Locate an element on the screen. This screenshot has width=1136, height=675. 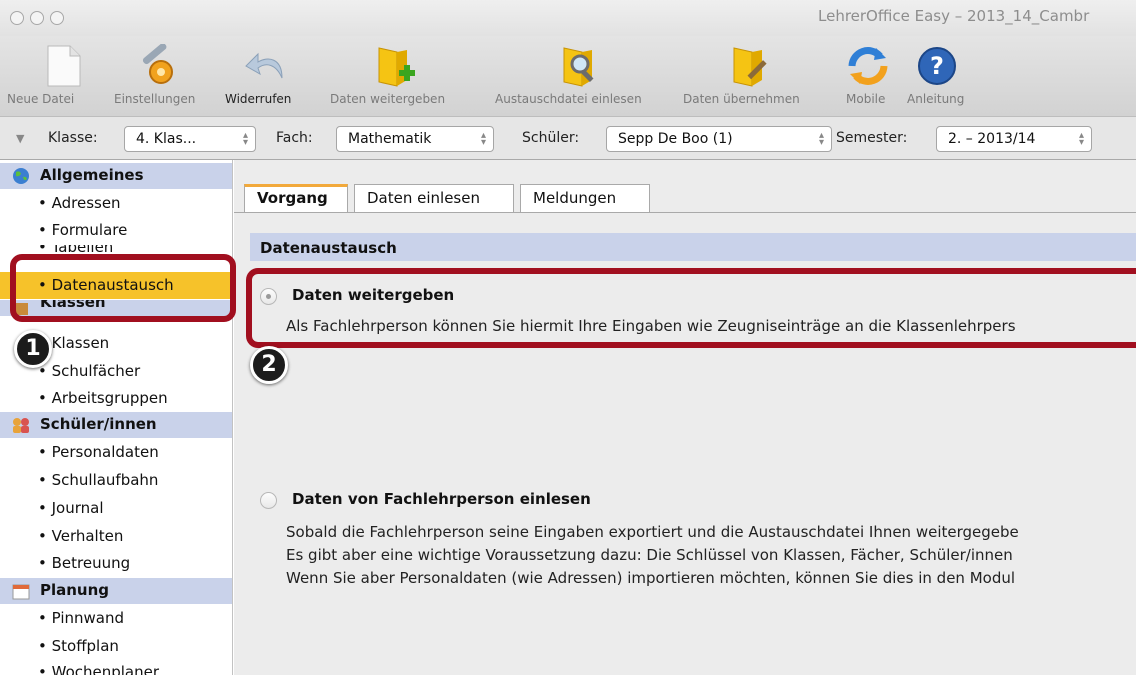
sidebar-item-pinnwand: • Pinnwand is located at coordinates (81, 618).